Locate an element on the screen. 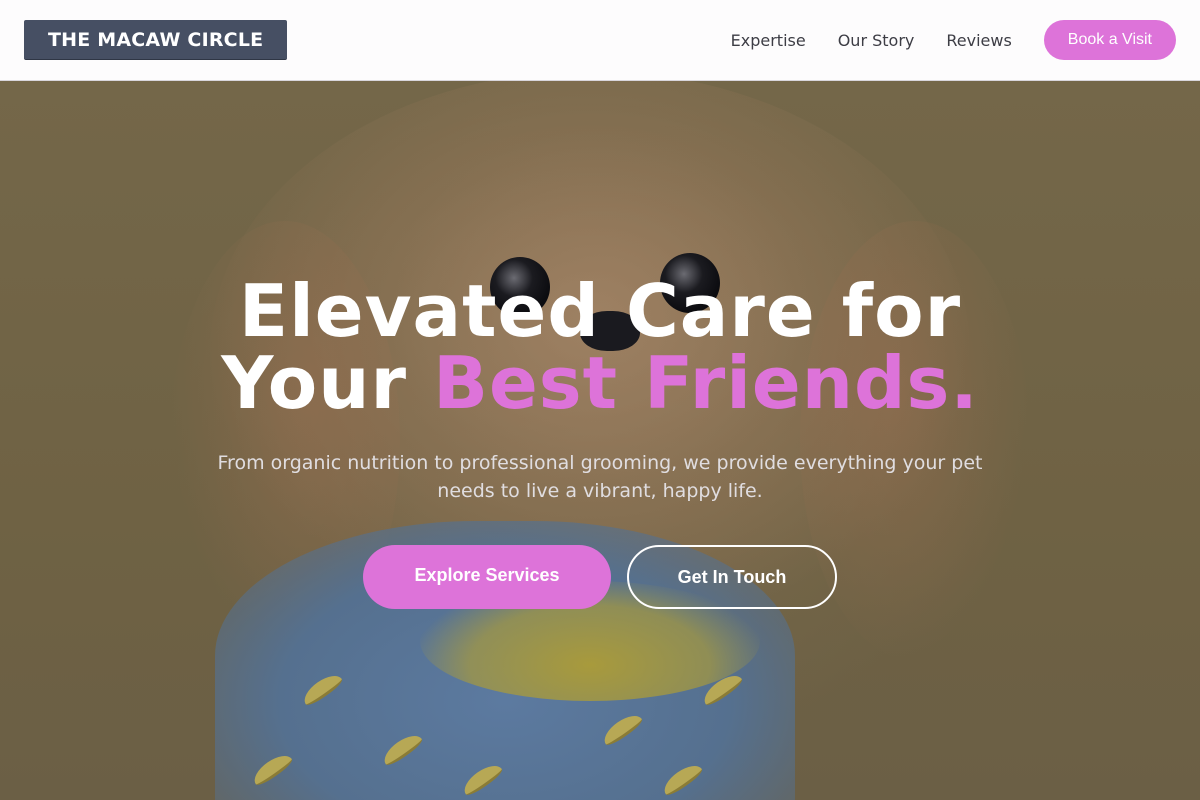  main-nav: Expertise Our Story Reviews Book a Visit is located at coordinates (953, 40).